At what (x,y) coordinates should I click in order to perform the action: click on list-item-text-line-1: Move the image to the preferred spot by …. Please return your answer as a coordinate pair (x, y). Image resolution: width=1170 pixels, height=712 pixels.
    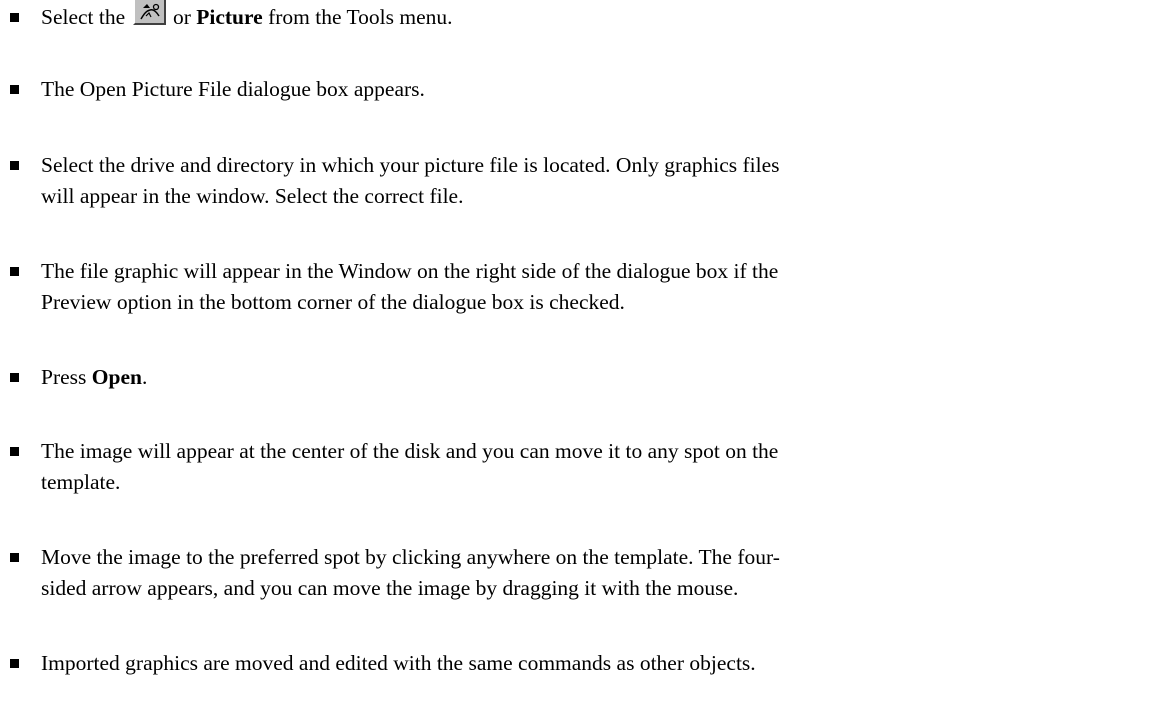
    Looking at the image, I should click on (410, 557).